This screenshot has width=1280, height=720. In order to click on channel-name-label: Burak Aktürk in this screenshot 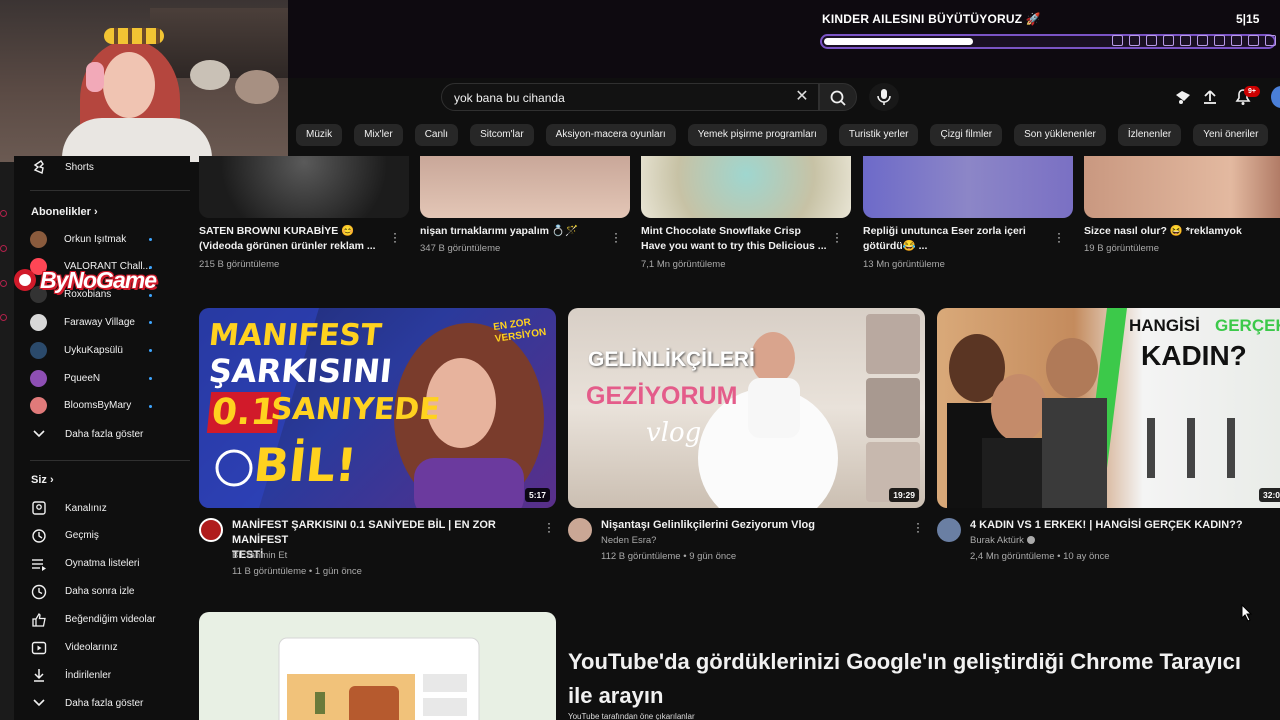, I will do `click(997, 540)`.